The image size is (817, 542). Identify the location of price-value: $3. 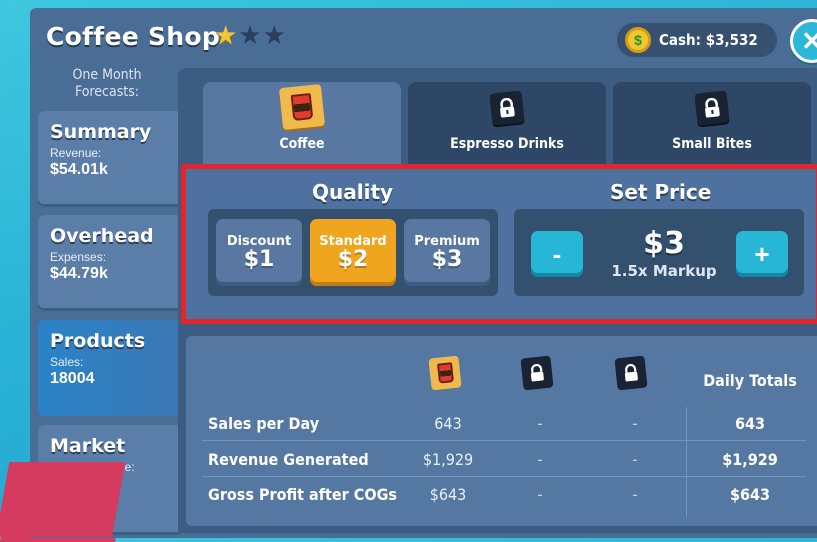
(664, 243).